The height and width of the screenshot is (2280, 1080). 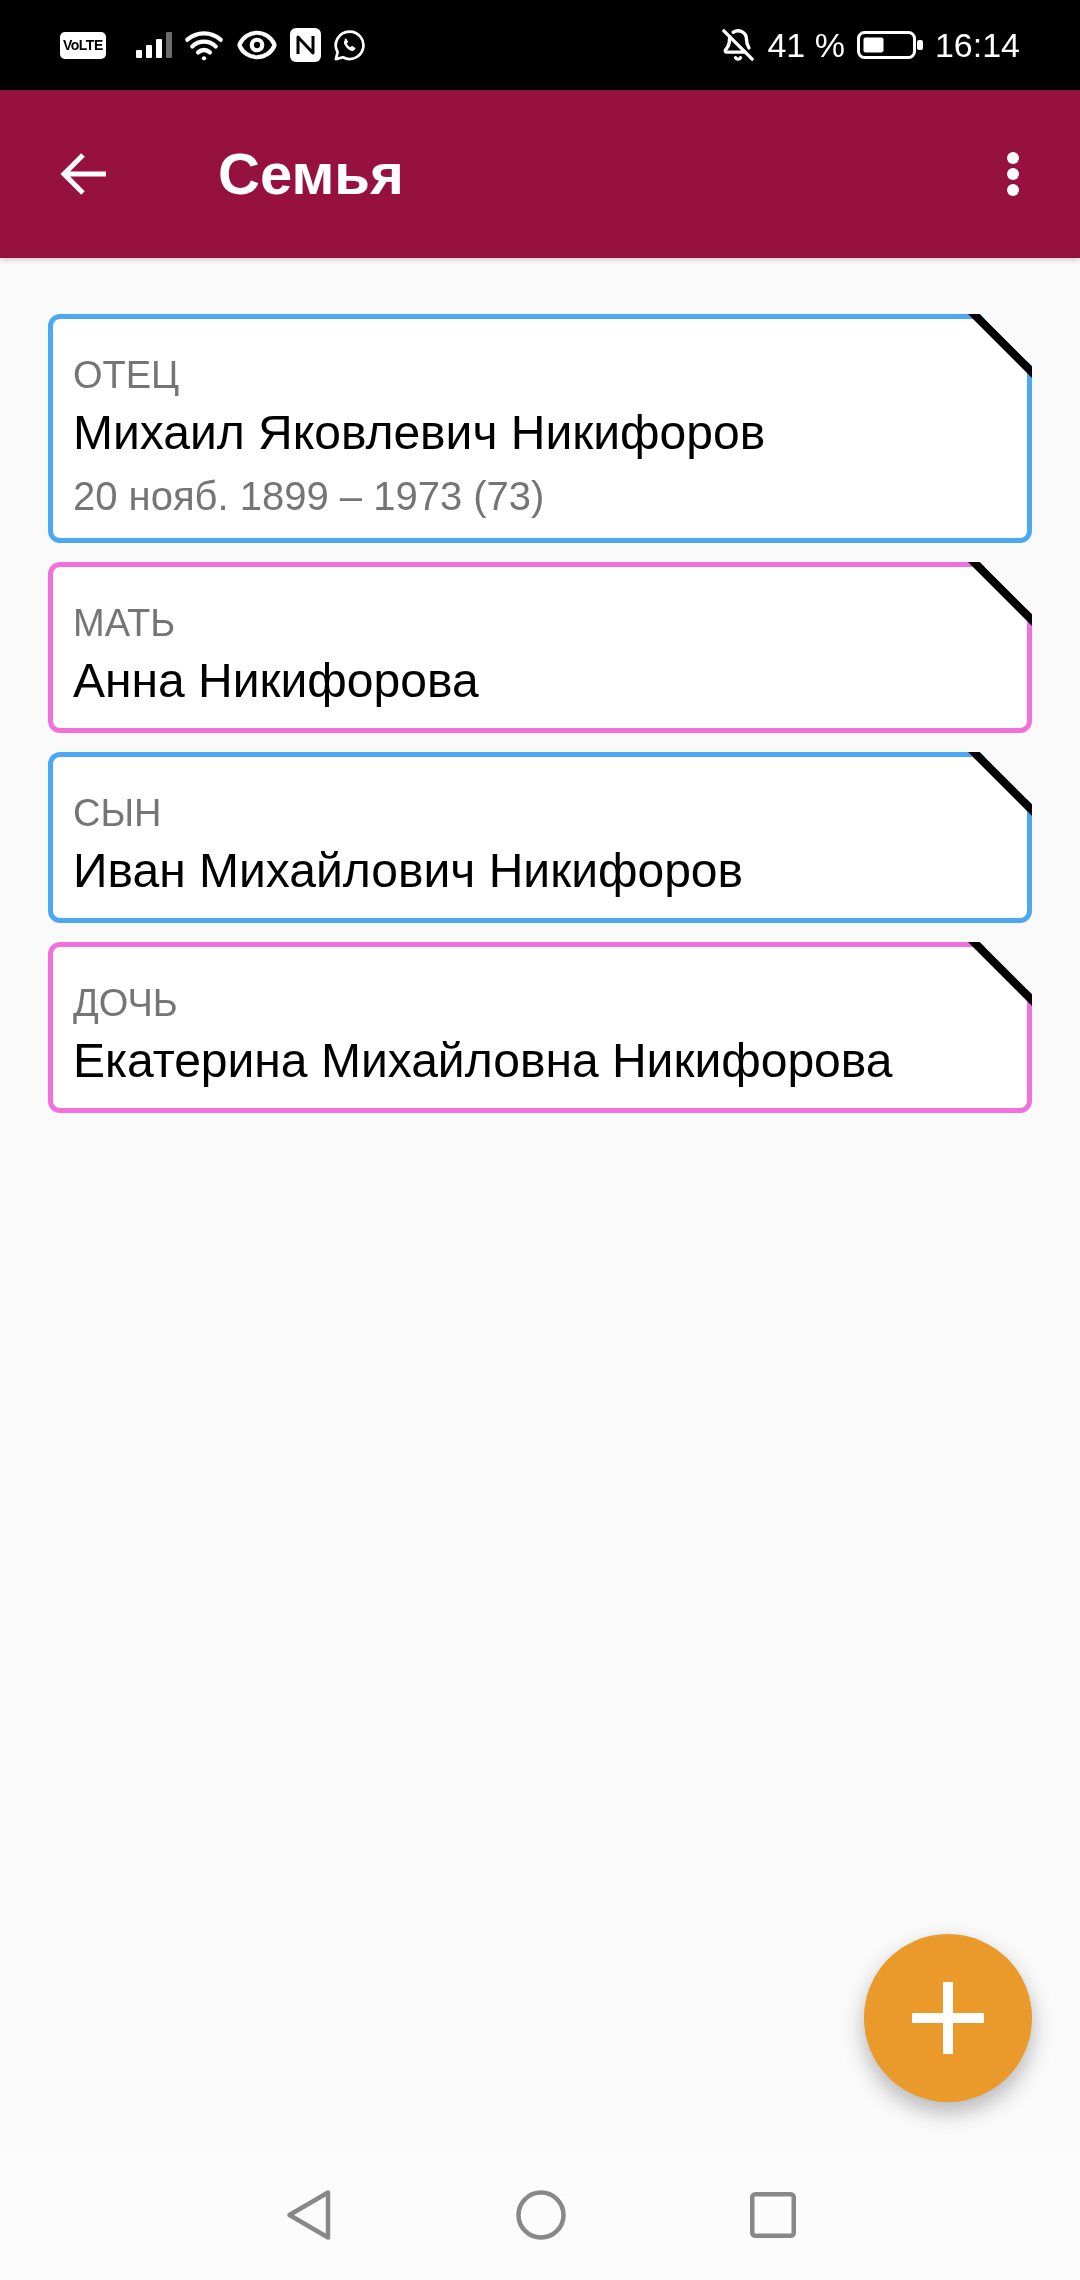 I want to click on battery-percent: 41 %, so click(x=806, y=45).